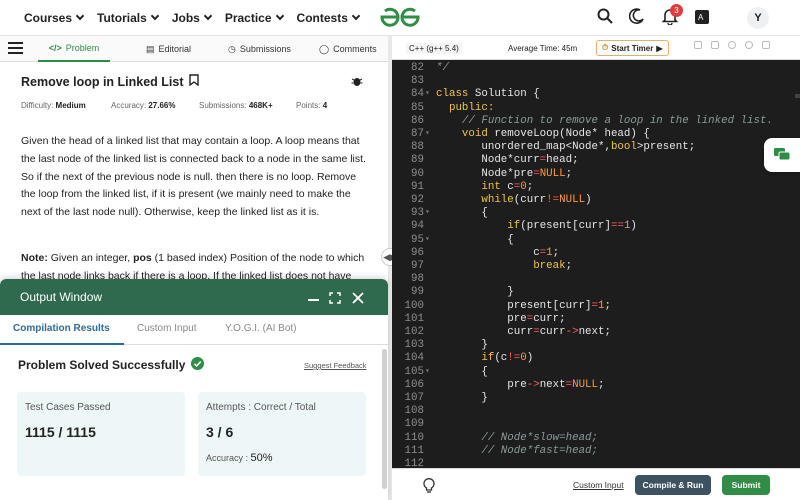  What do you see at coordinates (150, 48) in the screenshot?
I see `document-icon: ▤` at bounding box center [150, 48].